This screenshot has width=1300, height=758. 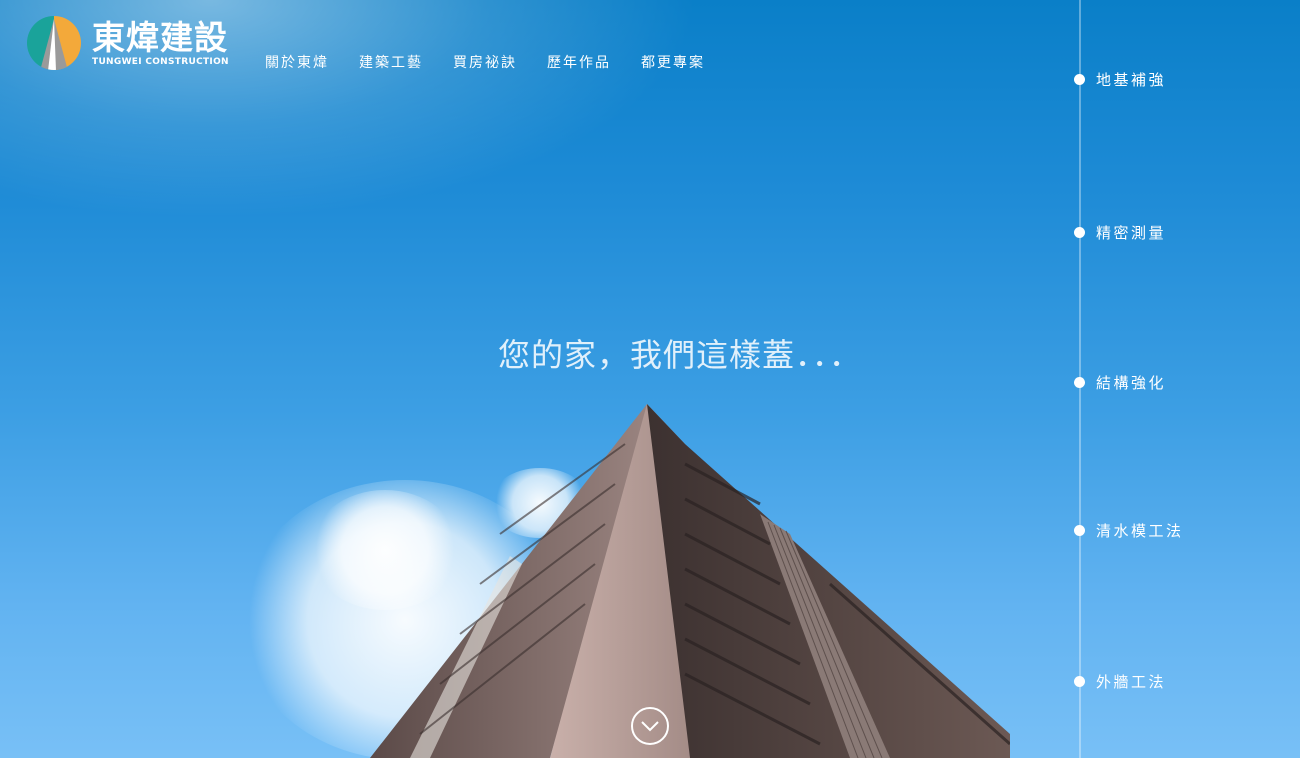 I want to click on brand-name-en: TUNGWEI CONSTRUCTION, so click(x=160, y=61).